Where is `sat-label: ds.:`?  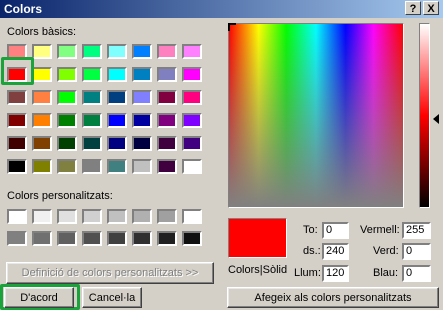 sat-label: ds.: is located at coordinates (312, 251).